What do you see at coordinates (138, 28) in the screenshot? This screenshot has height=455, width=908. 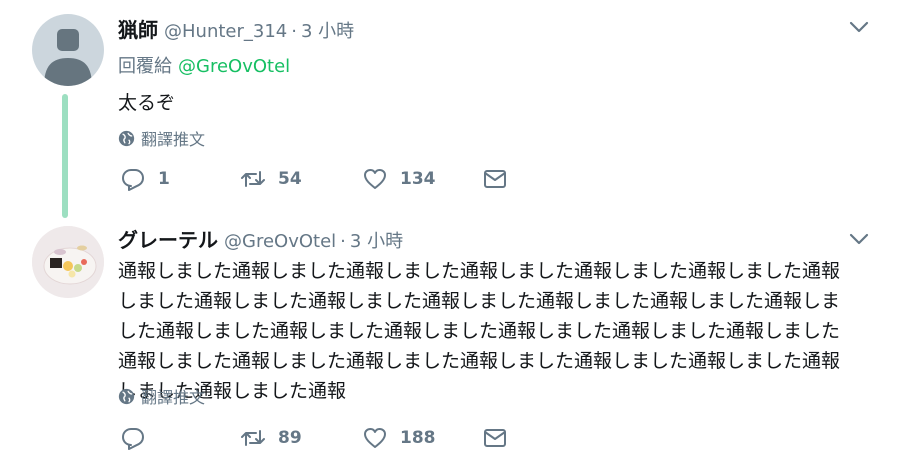 I see `display-name: 猟師` at bounding box center [138, 28].